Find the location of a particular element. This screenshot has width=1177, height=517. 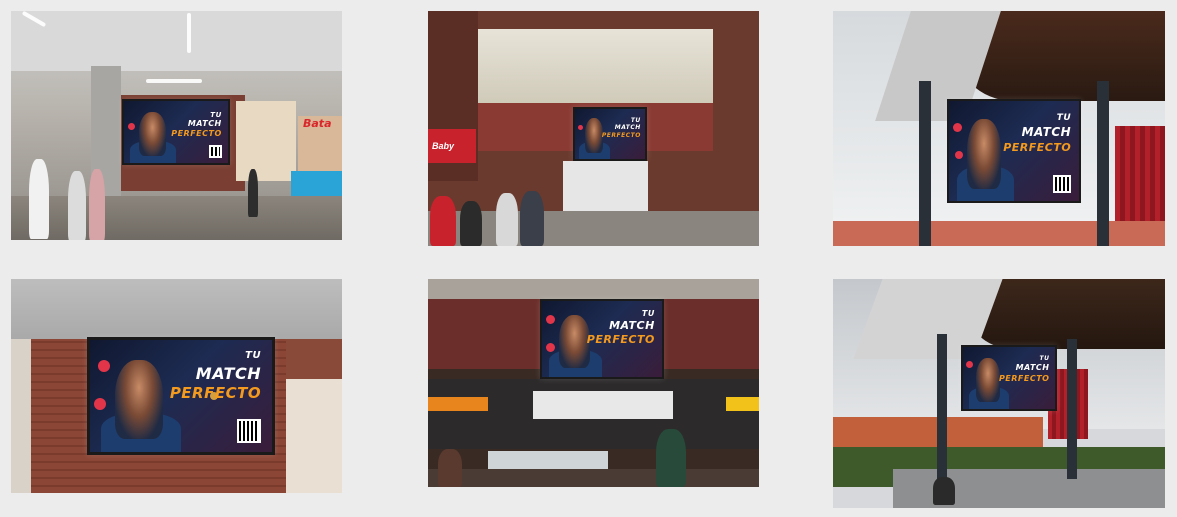

photo-brick-wall-indoor: TU MATCH PERFECTO is located at coordinates (176, 386).